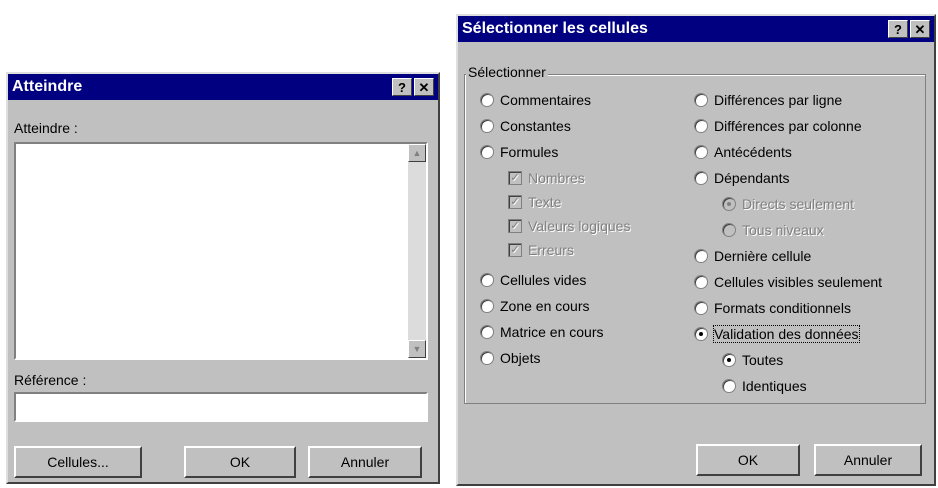 The width and height of the screenshot is (938, 488). Describe the element at coordinates (742, 178) in the screenshot. I see `radio-dependants: Dépendants` at that location.